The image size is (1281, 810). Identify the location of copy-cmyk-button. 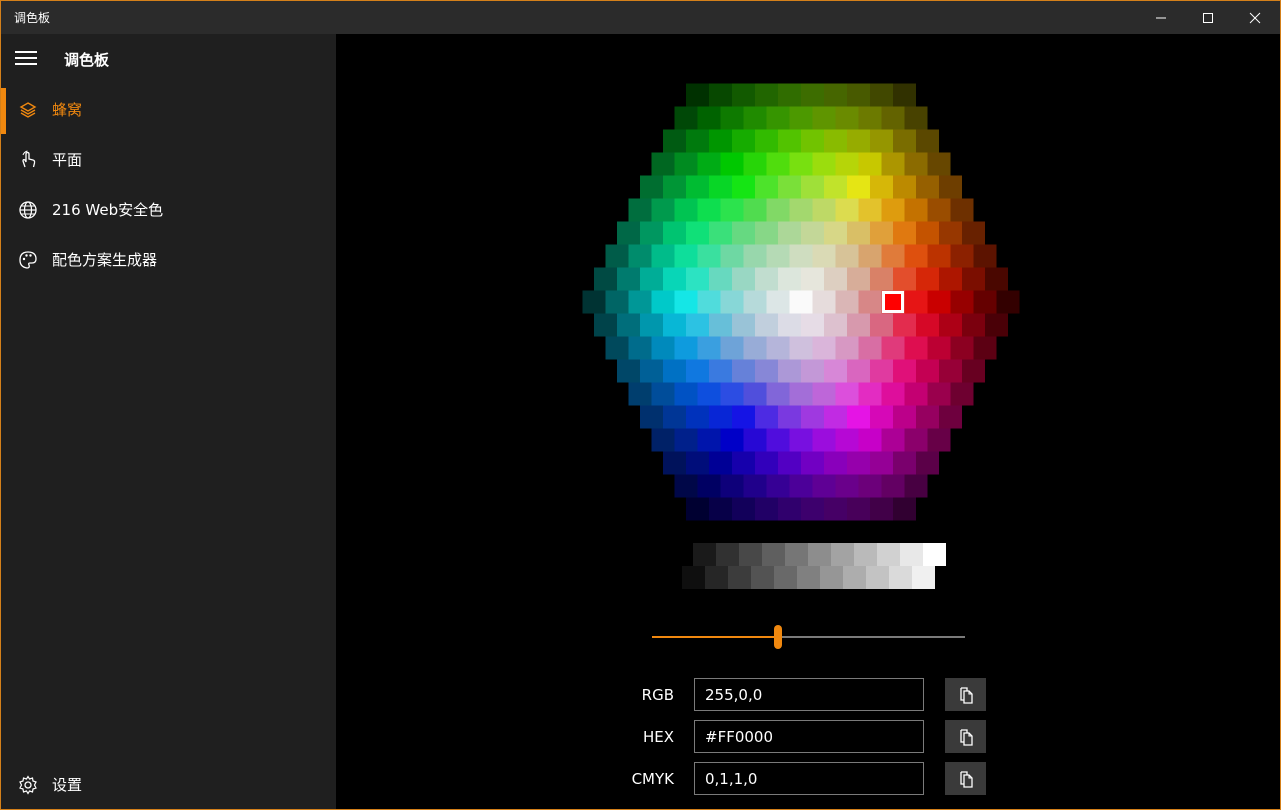
(965, 778).